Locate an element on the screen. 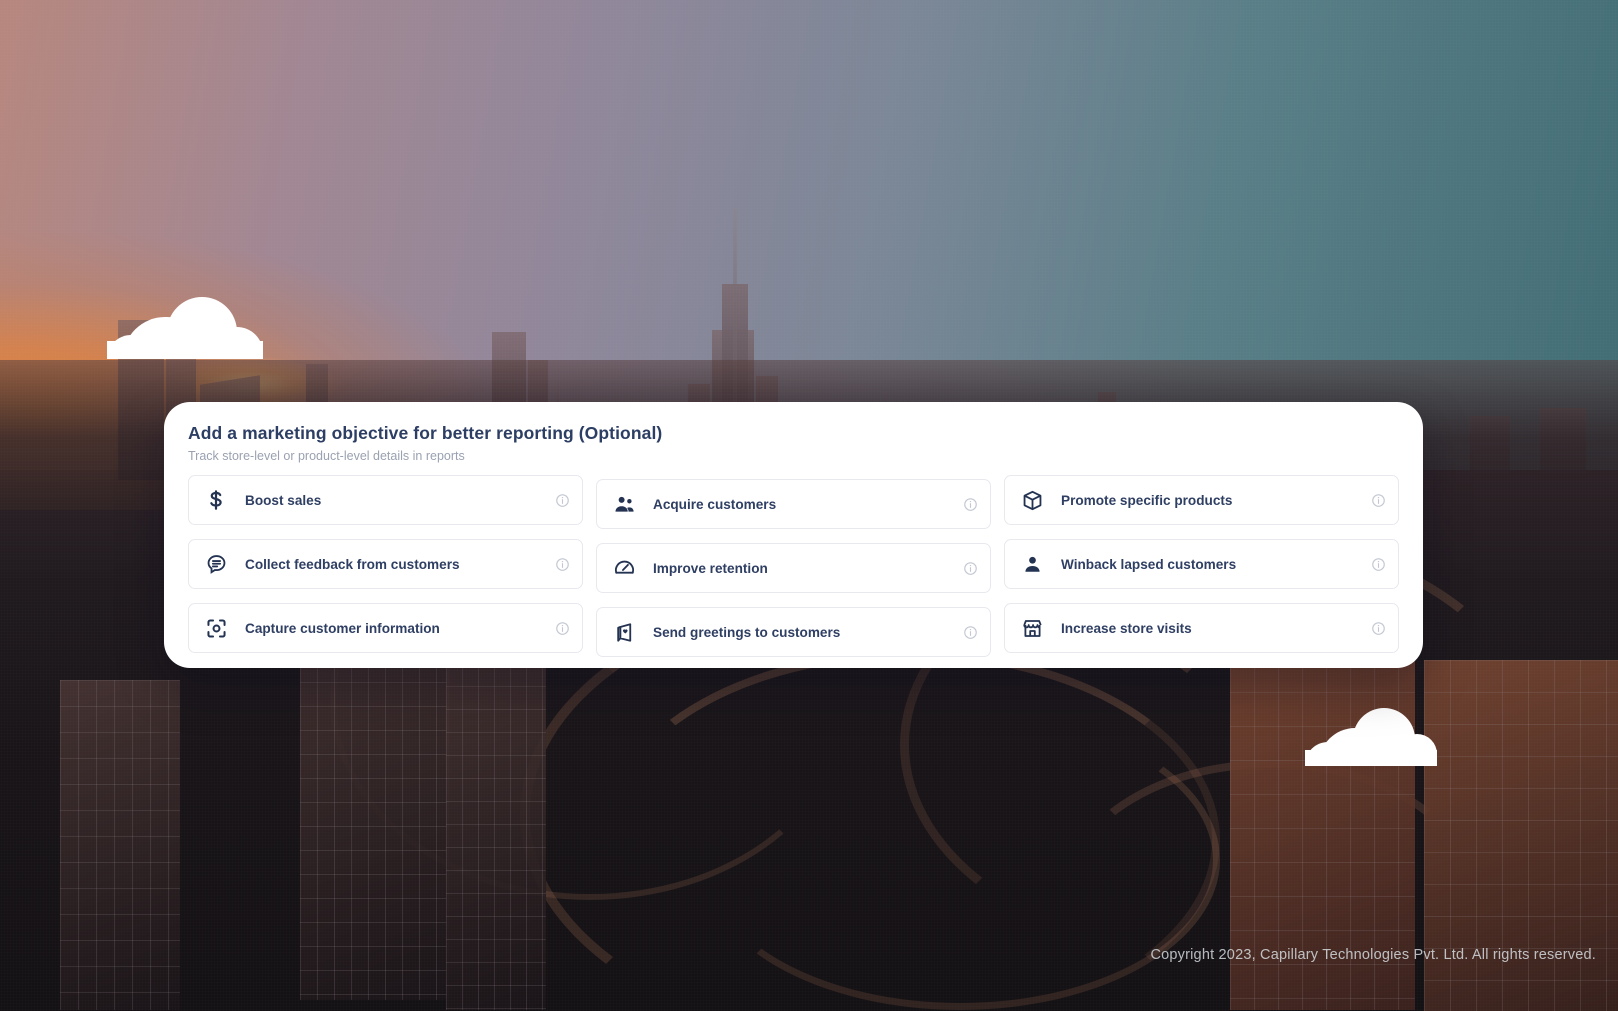  greeting-card-icon is located at coordinates (624, 632).